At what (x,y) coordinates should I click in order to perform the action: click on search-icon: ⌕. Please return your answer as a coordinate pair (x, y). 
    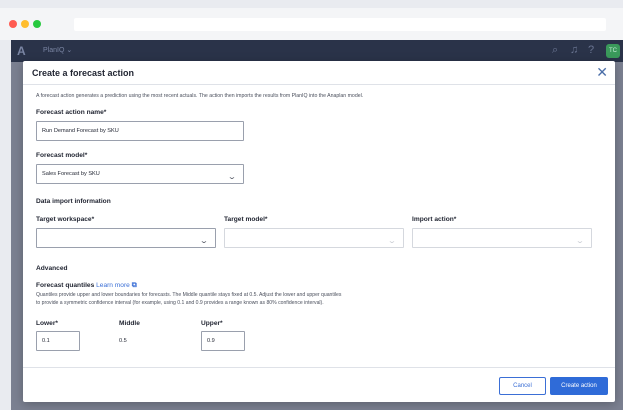
    Looking at the image, I should click on (555, 50).